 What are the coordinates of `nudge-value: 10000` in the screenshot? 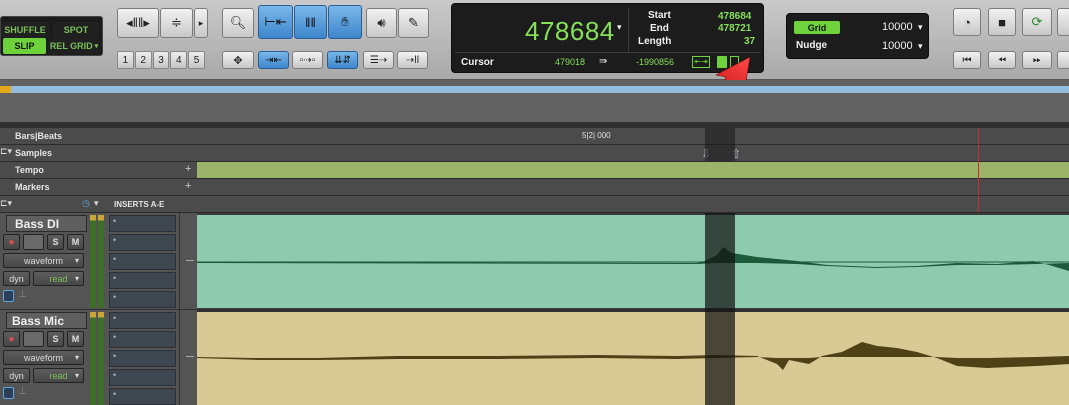 It's located at (897, 46).